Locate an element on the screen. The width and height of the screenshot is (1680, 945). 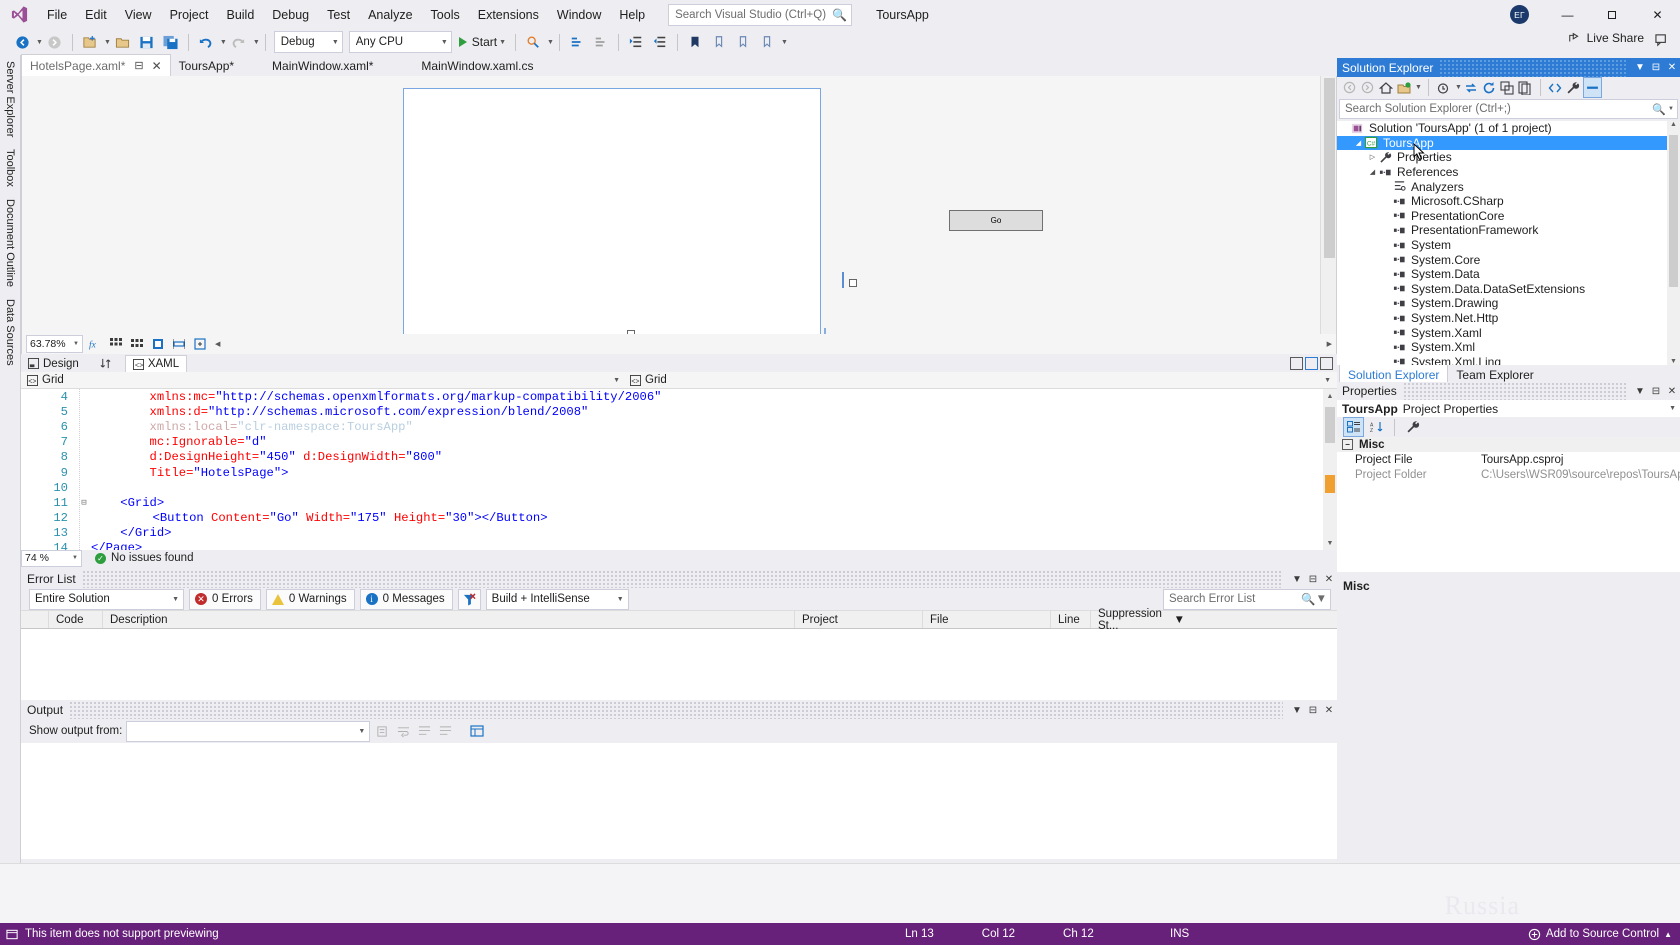
properties-category-misc: − Misc is located at coordinates (1508, 444).